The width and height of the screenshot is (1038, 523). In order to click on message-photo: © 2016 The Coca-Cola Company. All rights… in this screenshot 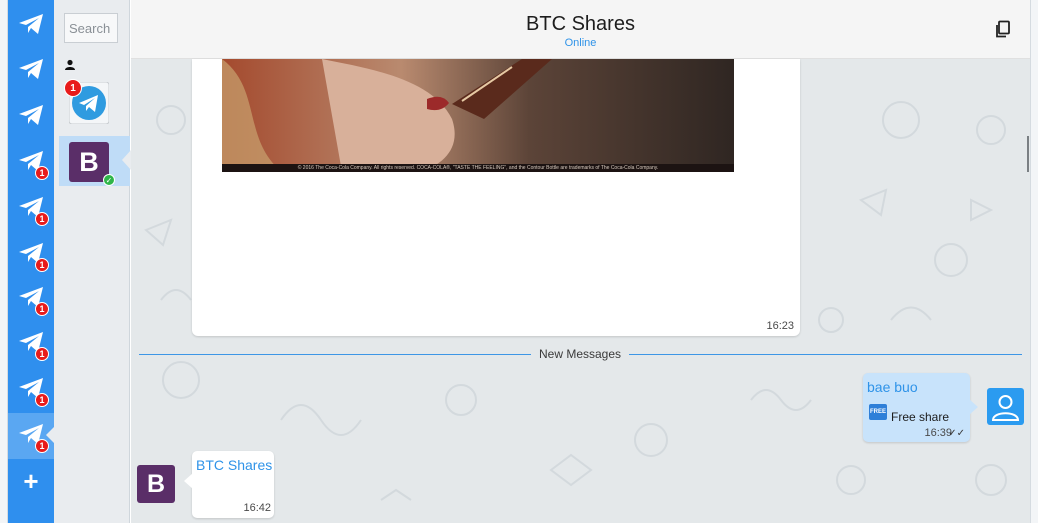, I will do `click(478, 115)`.